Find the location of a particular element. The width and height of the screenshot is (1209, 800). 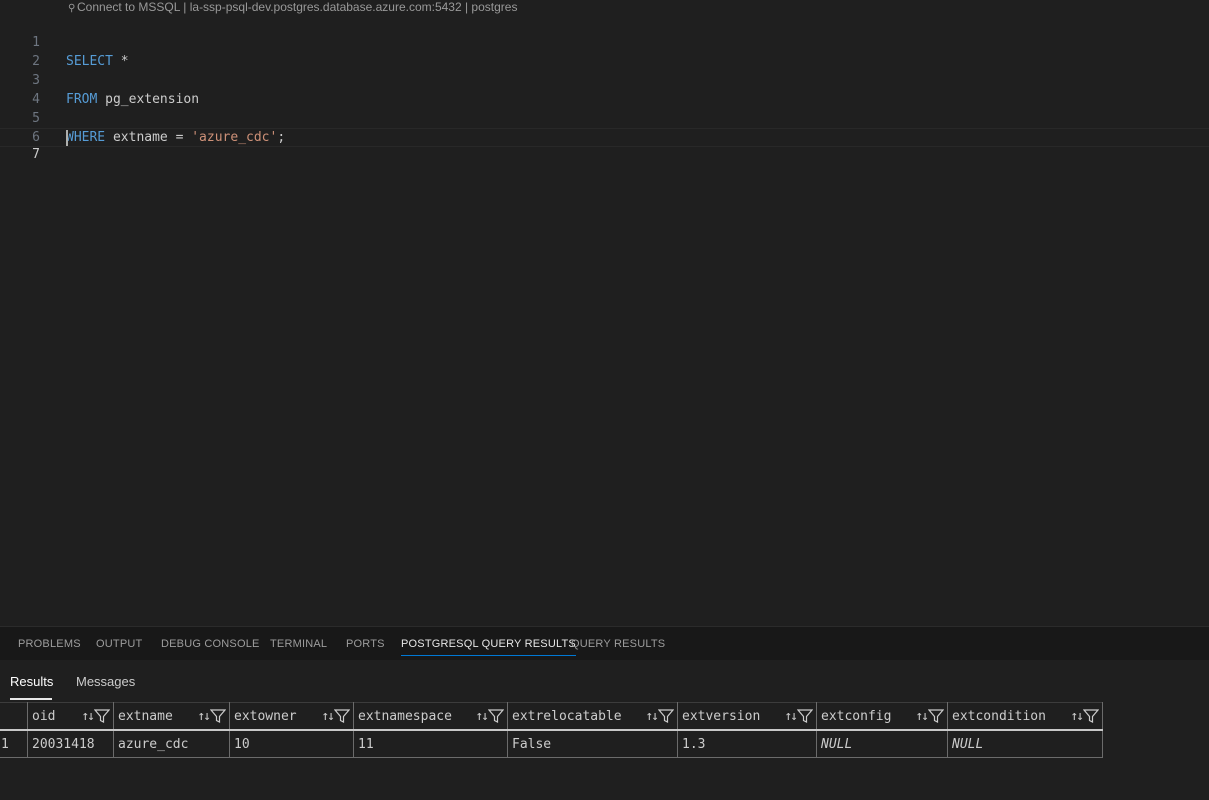

tab-query-results: QUERY RESULTS is located at coordinates (618, 644).